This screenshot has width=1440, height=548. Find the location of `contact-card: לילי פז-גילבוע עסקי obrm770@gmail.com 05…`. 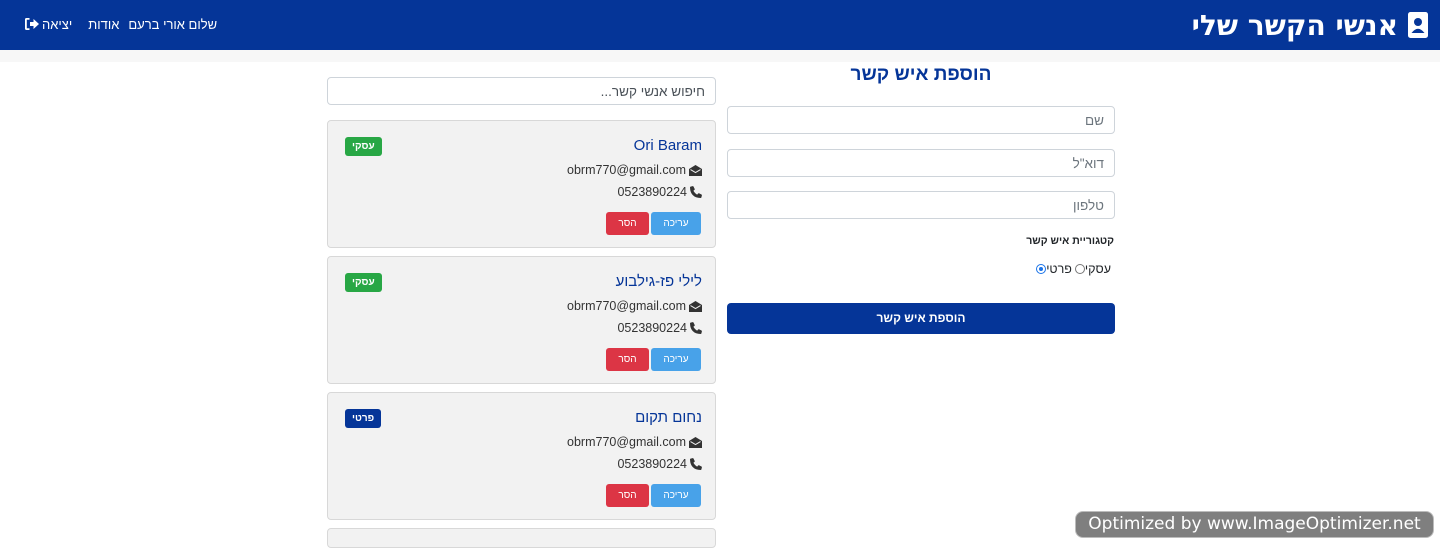

contact-card: לילי פז-גילבוע עסקי obrm770@gmail.com 05… is located at coordinates (521, 320).